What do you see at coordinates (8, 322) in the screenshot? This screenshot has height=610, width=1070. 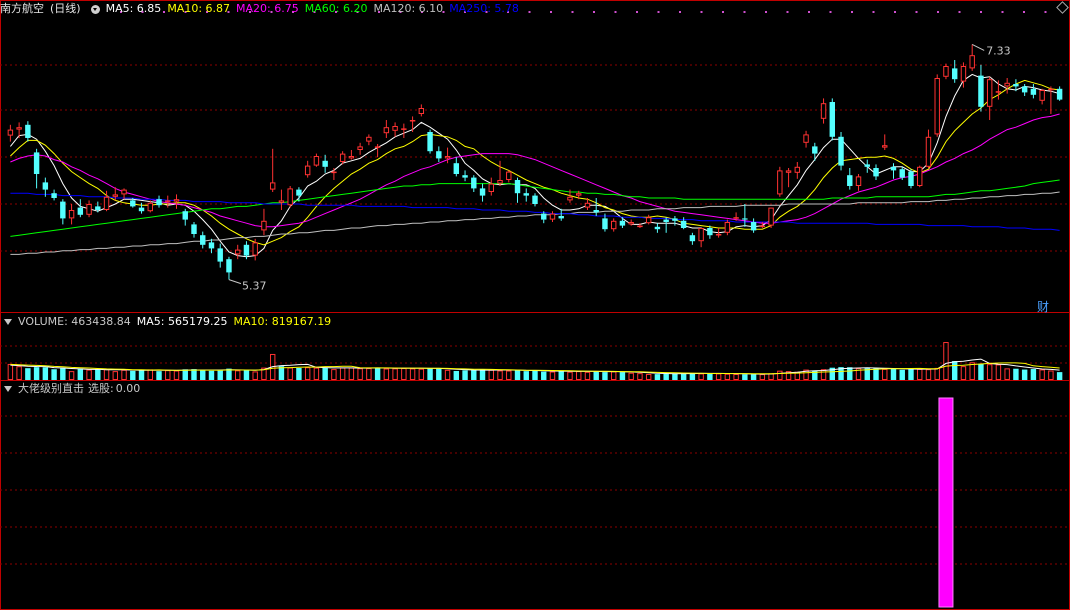 I see `volume-menu-icon` at bounding box center [8, 322].